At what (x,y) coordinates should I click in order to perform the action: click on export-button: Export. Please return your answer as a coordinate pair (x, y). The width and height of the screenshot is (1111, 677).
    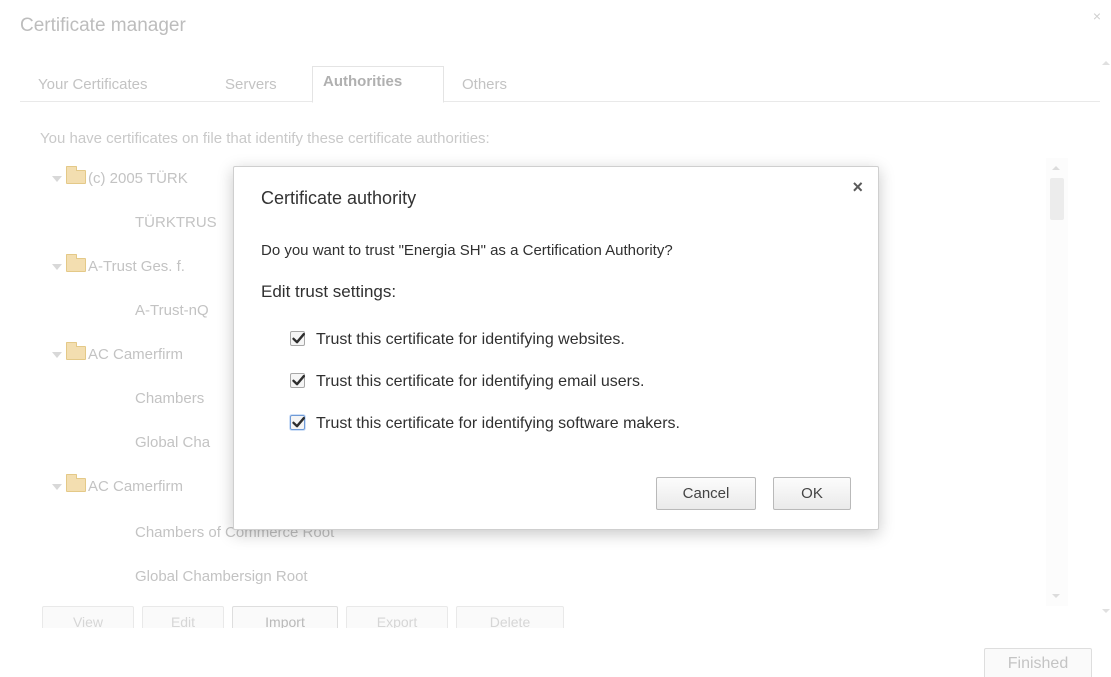
    Looking at the image, I should click on (397, 617).